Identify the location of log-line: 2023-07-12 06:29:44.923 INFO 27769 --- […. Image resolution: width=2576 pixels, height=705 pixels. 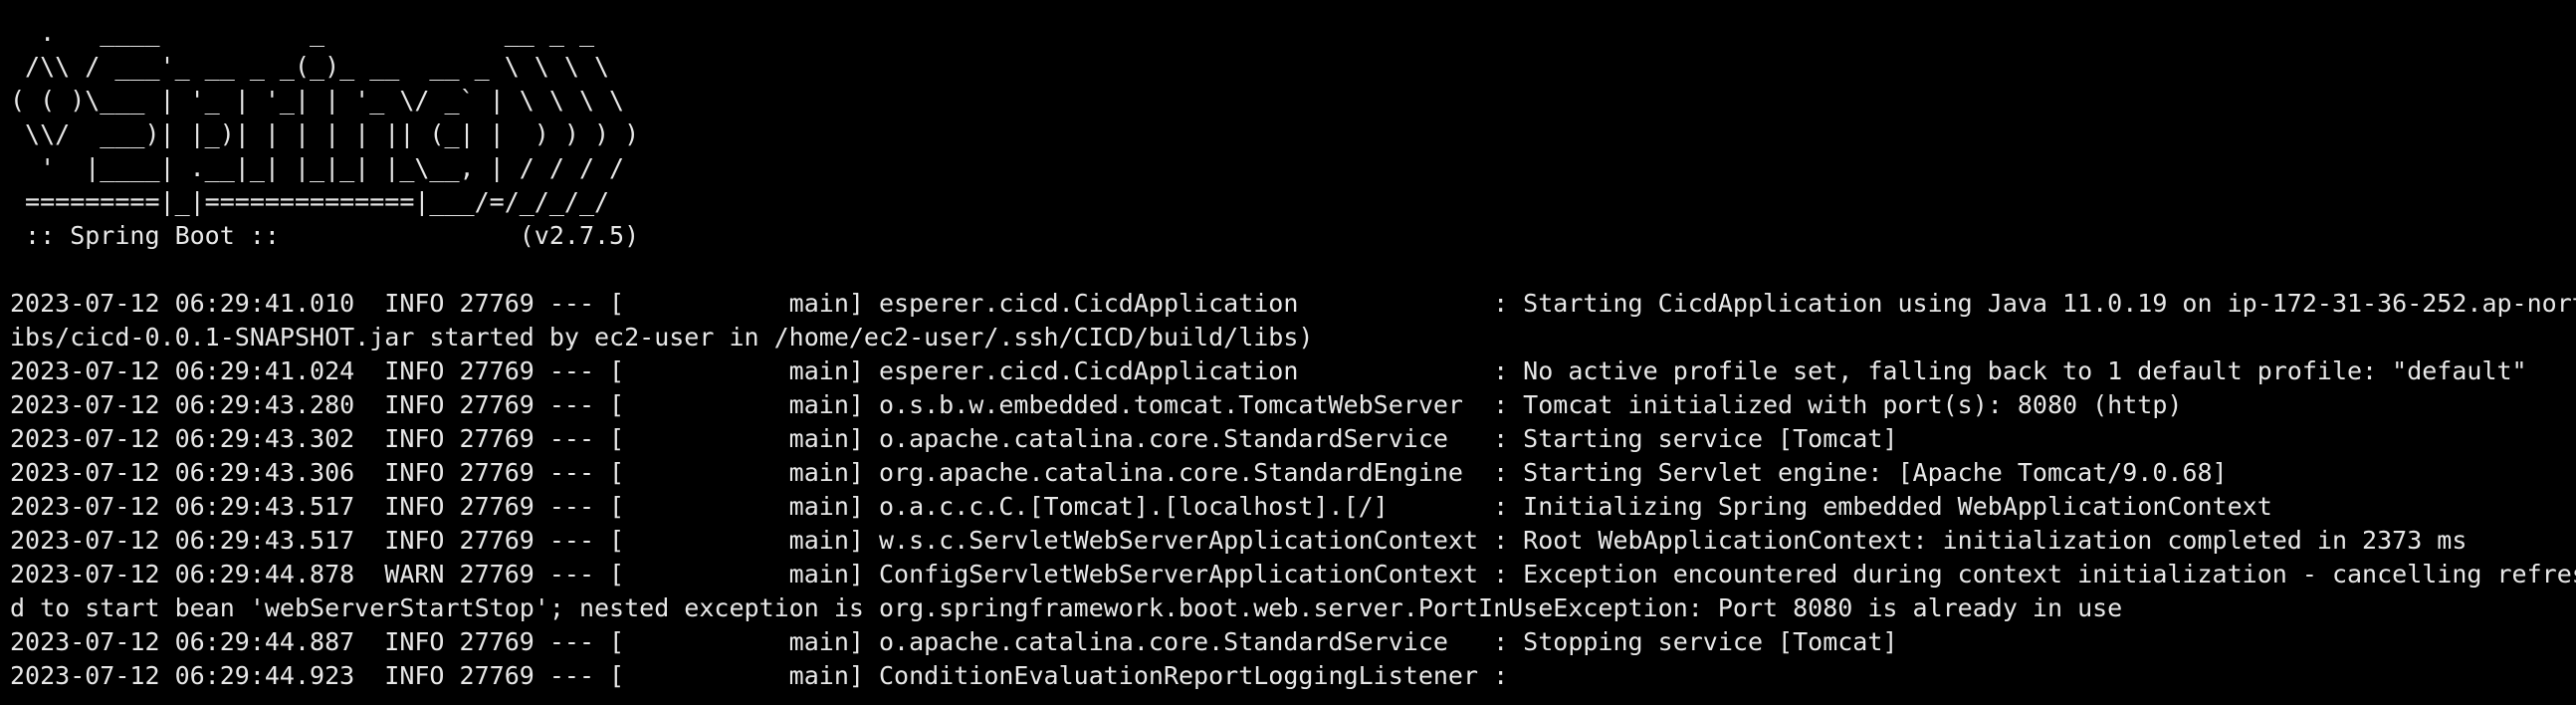
(759, 675).